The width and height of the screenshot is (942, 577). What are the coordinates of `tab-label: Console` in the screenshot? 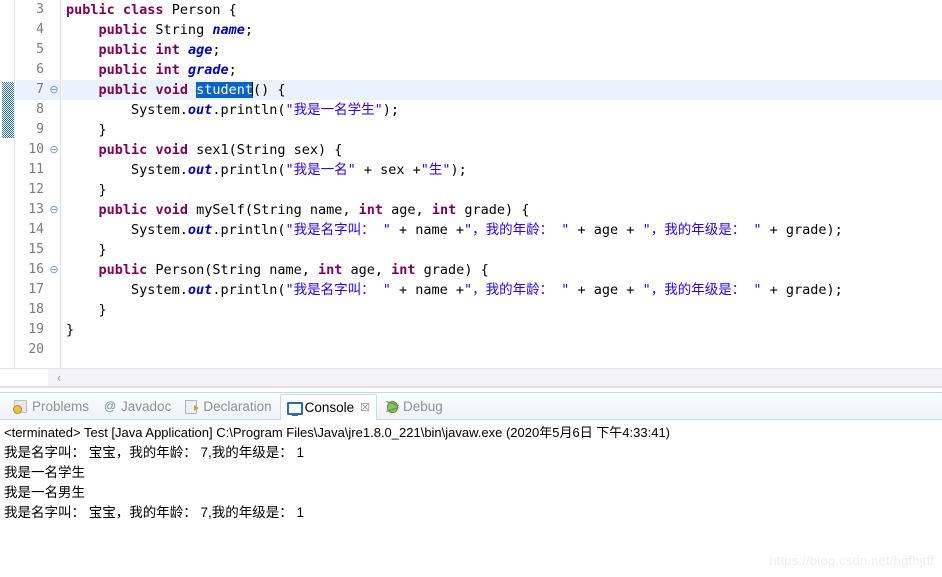 It's located at (329, 407).